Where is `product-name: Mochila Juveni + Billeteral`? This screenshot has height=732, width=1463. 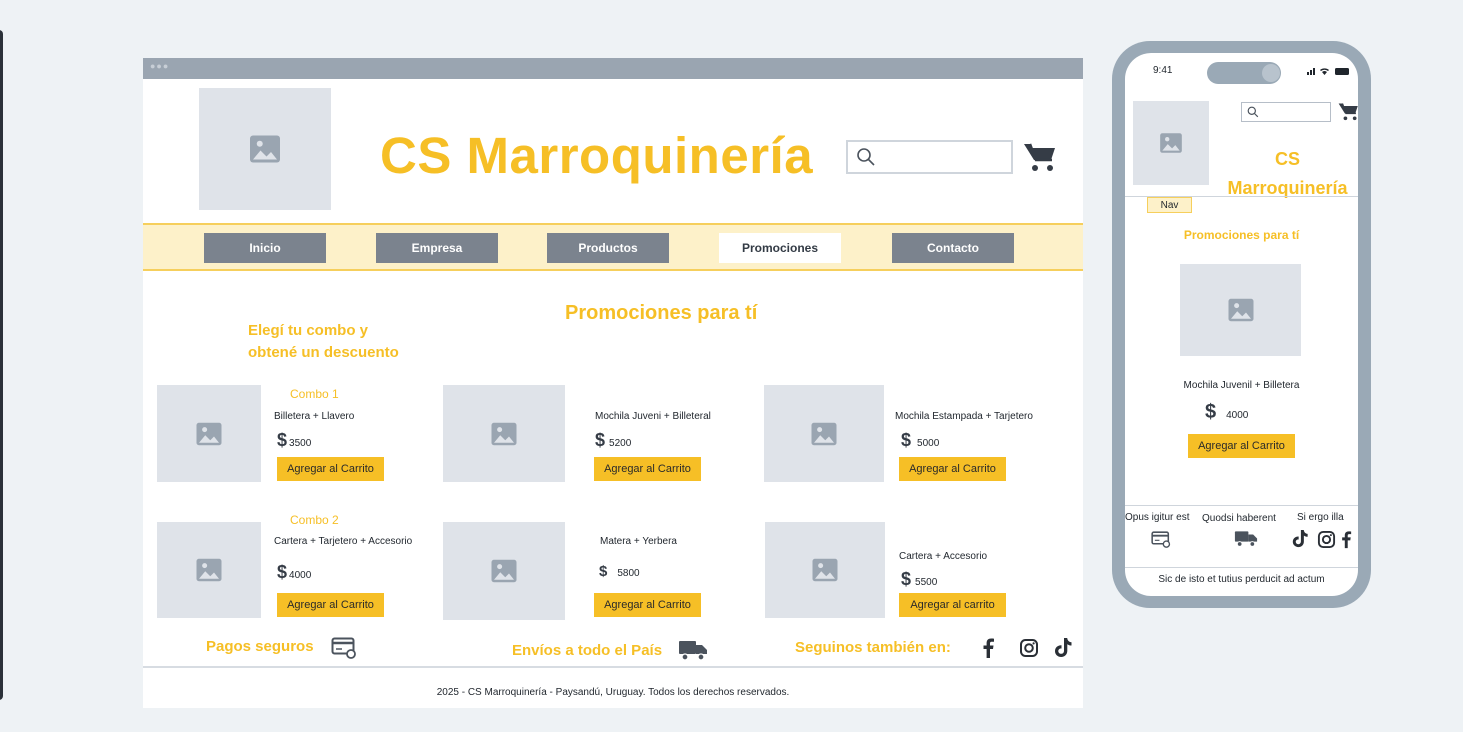 product-name: Mochila Juveni + Billeteral is located at coordinates (653, 416).